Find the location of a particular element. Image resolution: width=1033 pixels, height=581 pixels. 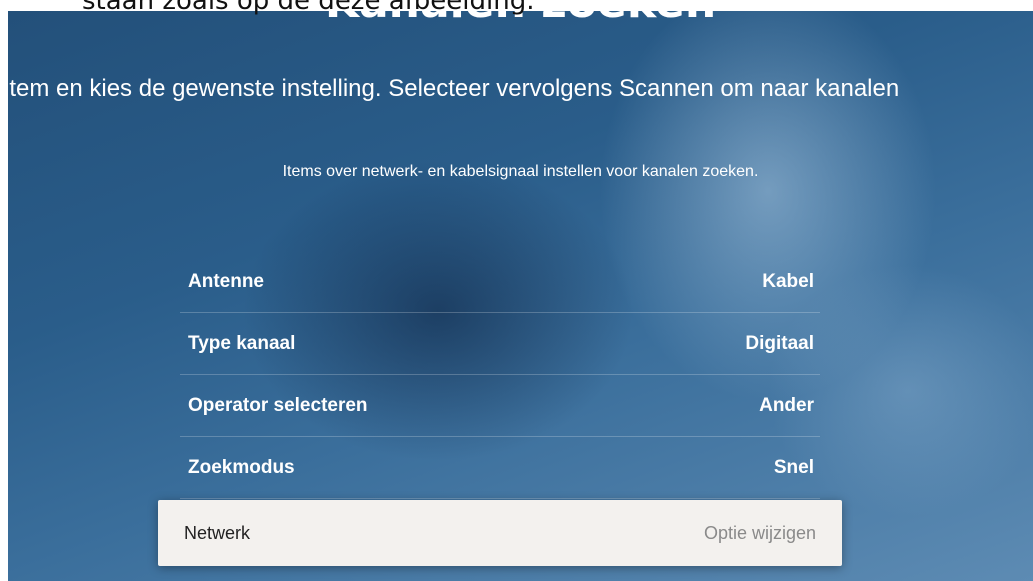

setting-antenne: Antenne Kabel is located at coordinates (500, 282).